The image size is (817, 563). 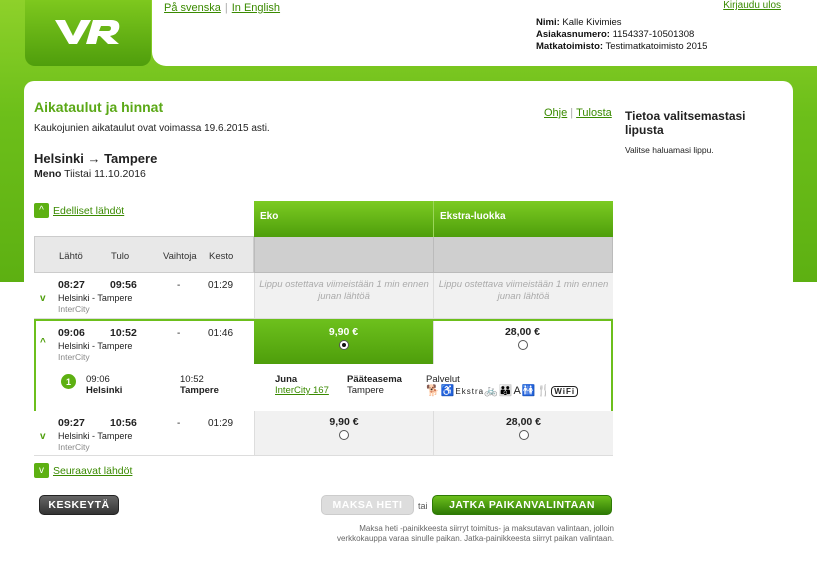 What do you see at coordinates (669, 150) in the screenshot?
I see `side-text: Valitse haluamasi lippu.` at bounding box center [669, 150].